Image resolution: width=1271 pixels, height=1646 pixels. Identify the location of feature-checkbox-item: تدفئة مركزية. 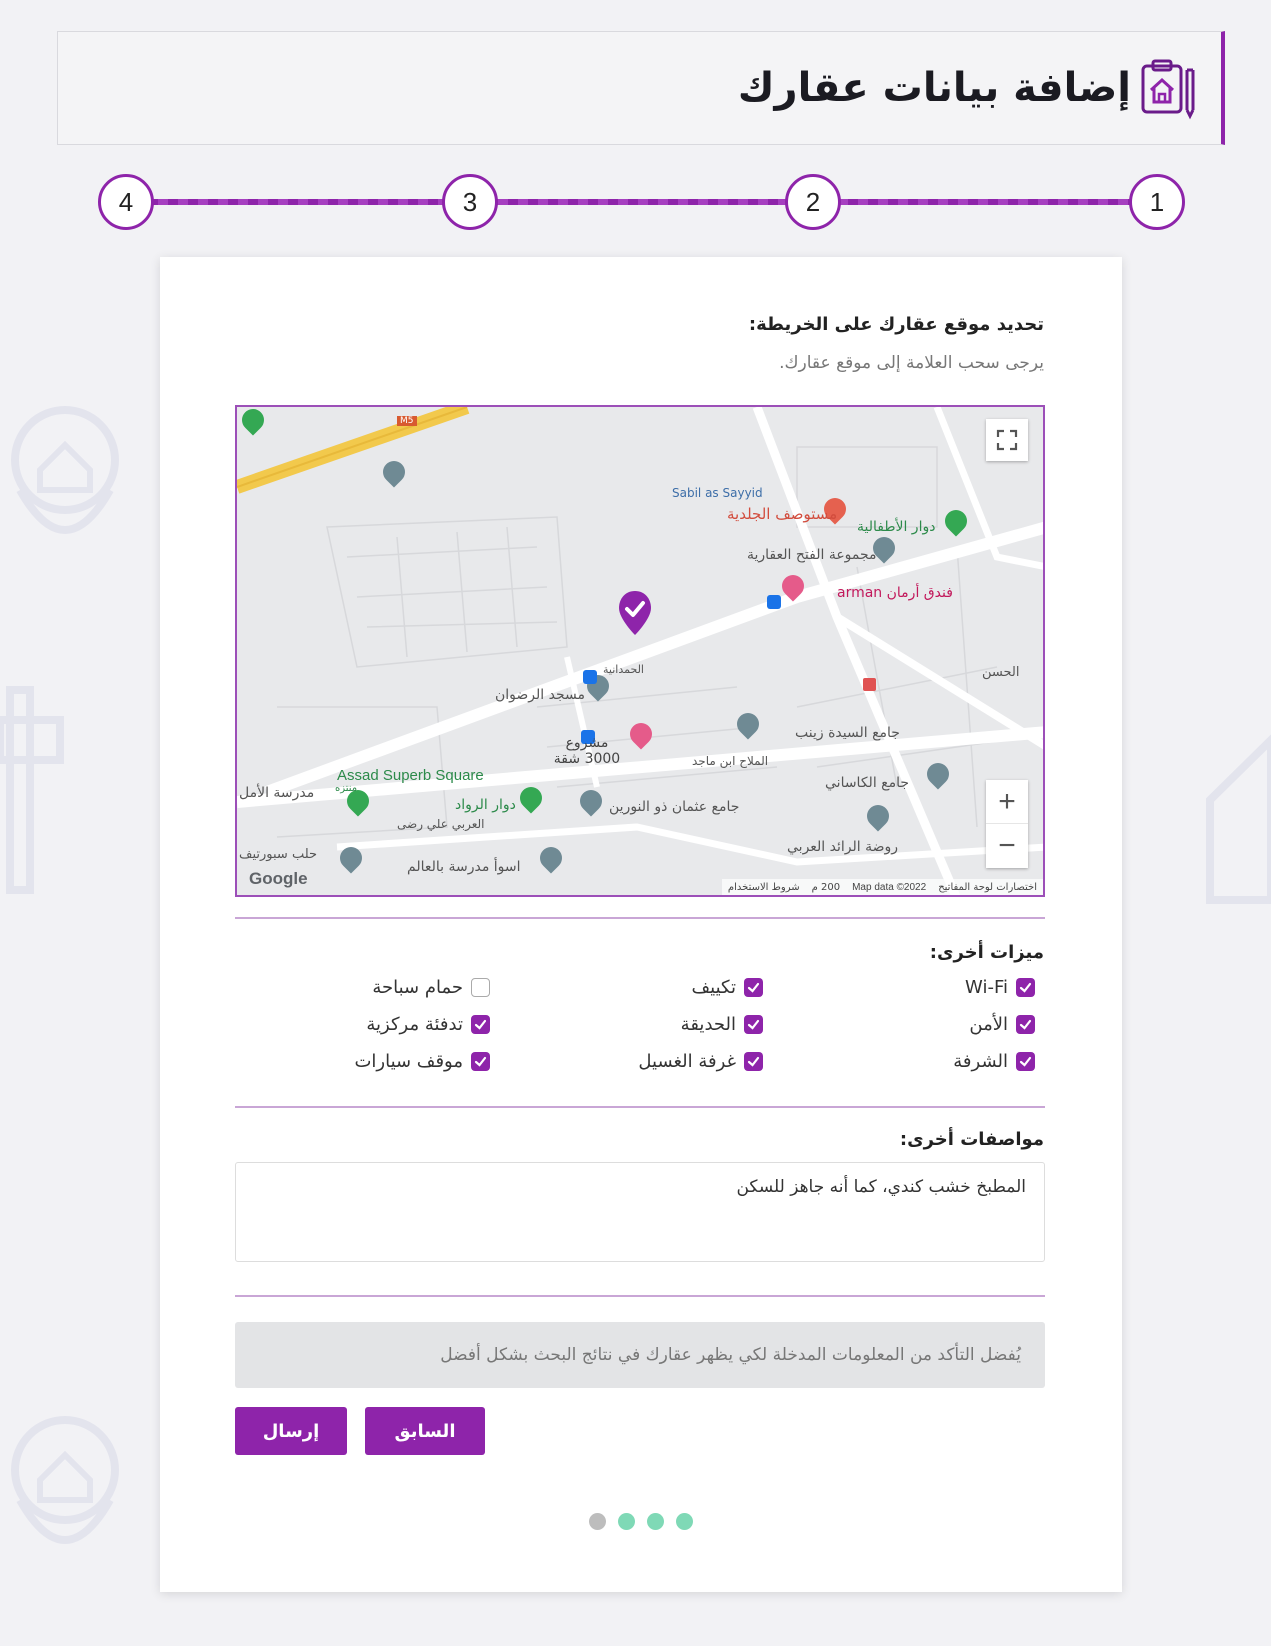
(428, 1024).